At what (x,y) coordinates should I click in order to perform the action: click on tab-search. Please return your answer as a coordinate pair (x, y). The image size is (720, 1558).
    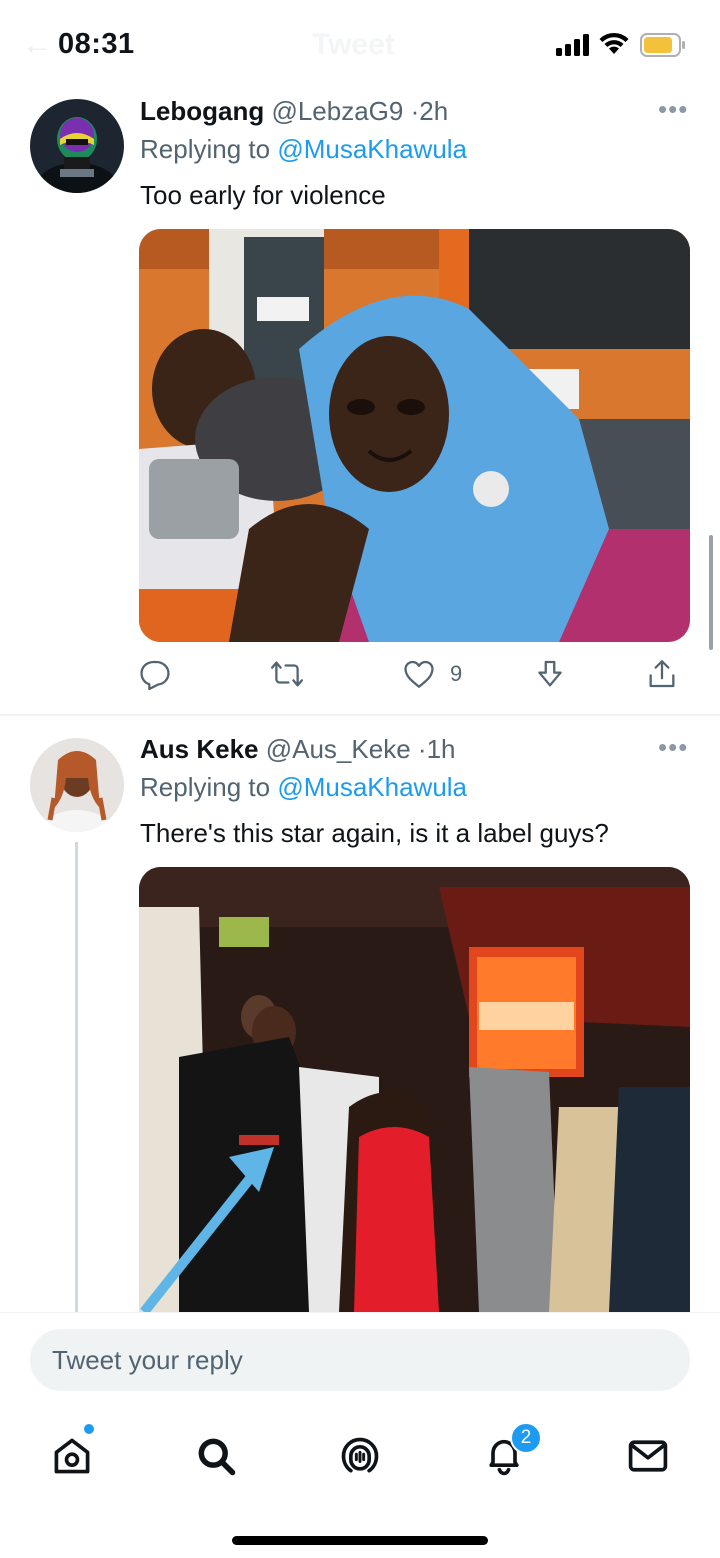
    Looking at the image, I should click on (216, 1456).